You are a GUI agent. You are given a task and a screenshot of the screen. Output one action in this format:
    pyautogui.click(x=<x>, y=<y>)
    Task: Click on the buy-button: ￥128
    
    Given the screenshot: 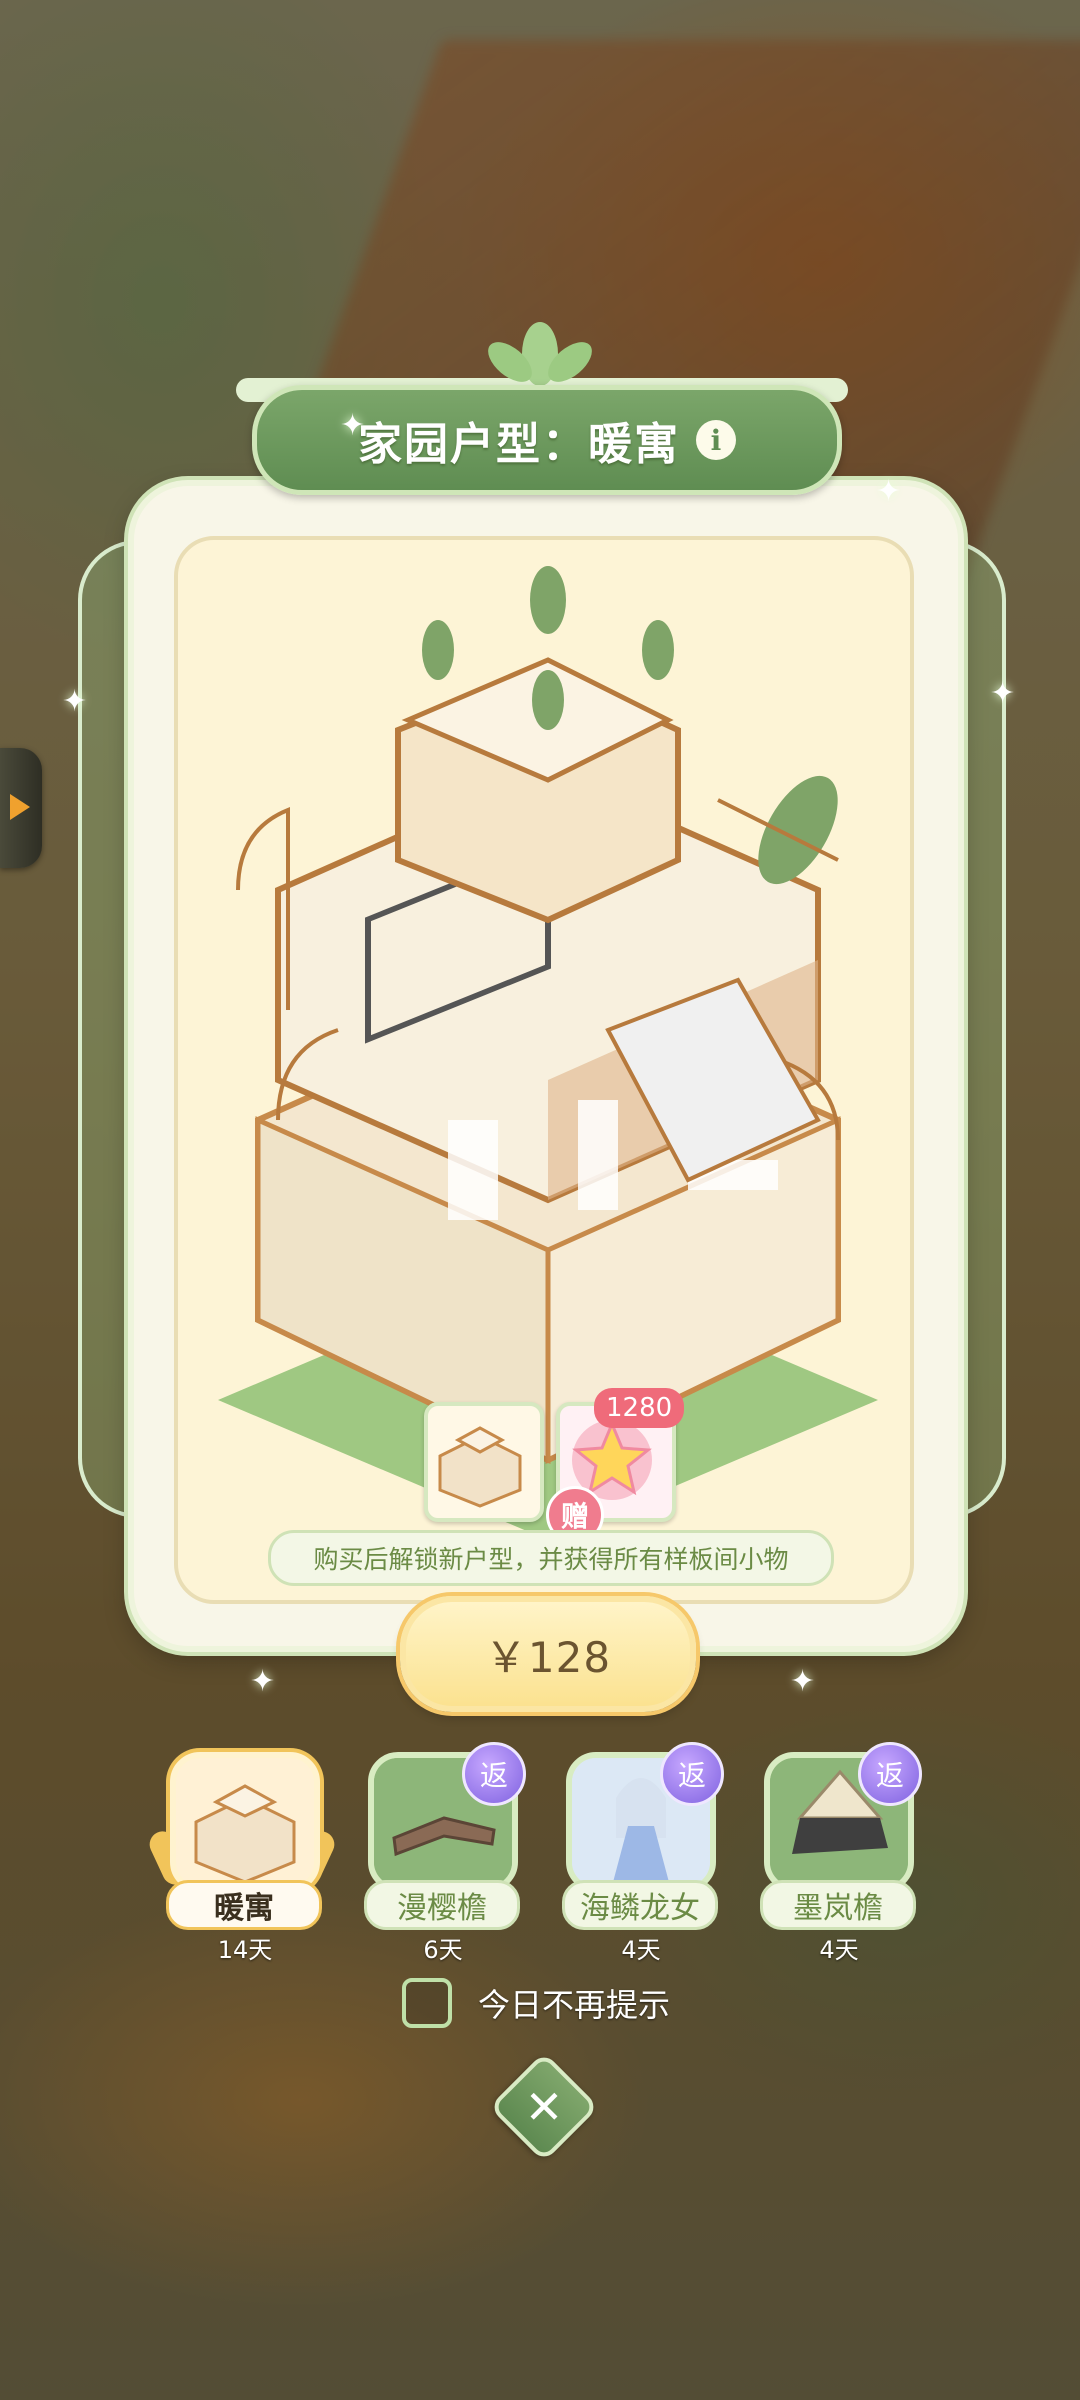 What is the action you would take?
    pyautogui.click(x=548, y=1654)
    